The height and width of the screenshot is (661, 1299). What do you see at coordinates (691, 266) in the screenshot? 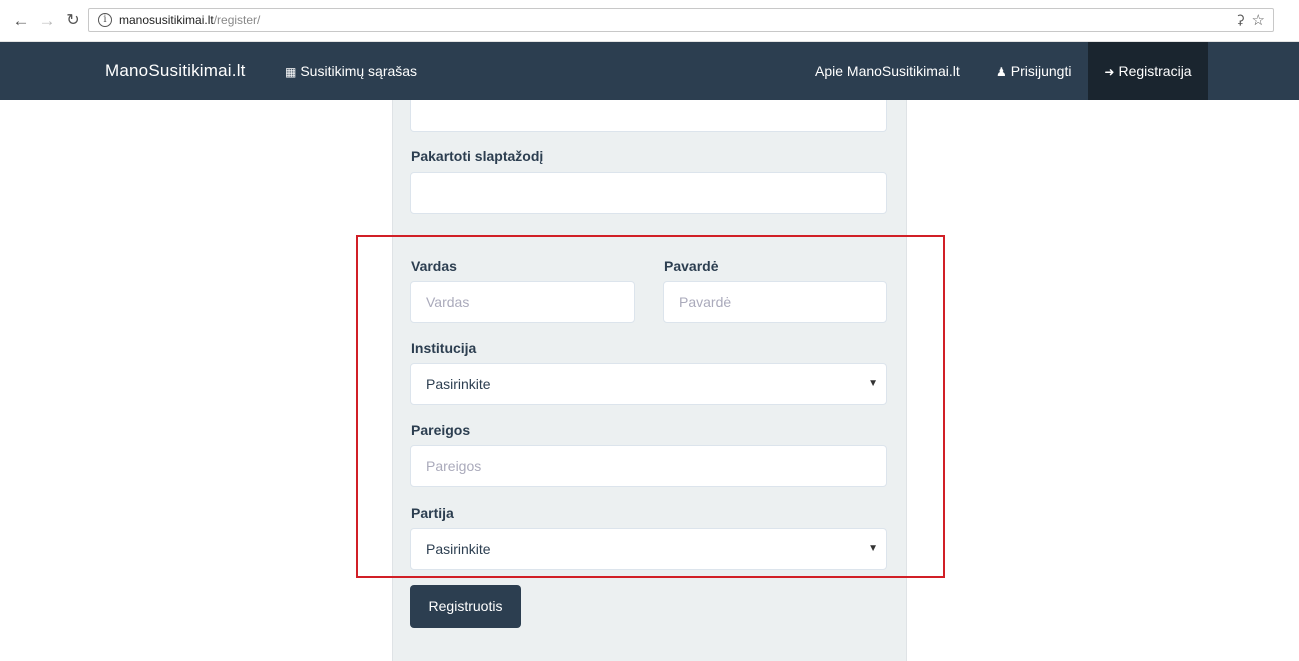
I see `last-name-label: Pavardė` at bounding box center [691, 266].